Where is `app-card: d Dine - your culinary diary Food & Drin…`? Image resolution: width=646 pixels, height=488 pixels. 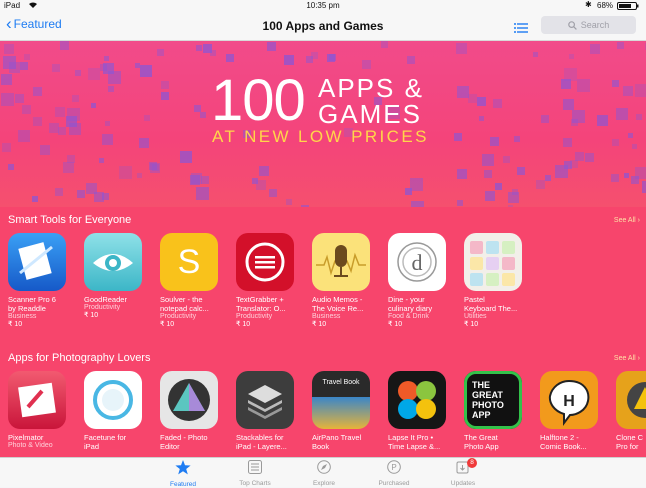 app-card: d Dine - your culinary diary Food & Drin… is located at coordinates (419, 281).